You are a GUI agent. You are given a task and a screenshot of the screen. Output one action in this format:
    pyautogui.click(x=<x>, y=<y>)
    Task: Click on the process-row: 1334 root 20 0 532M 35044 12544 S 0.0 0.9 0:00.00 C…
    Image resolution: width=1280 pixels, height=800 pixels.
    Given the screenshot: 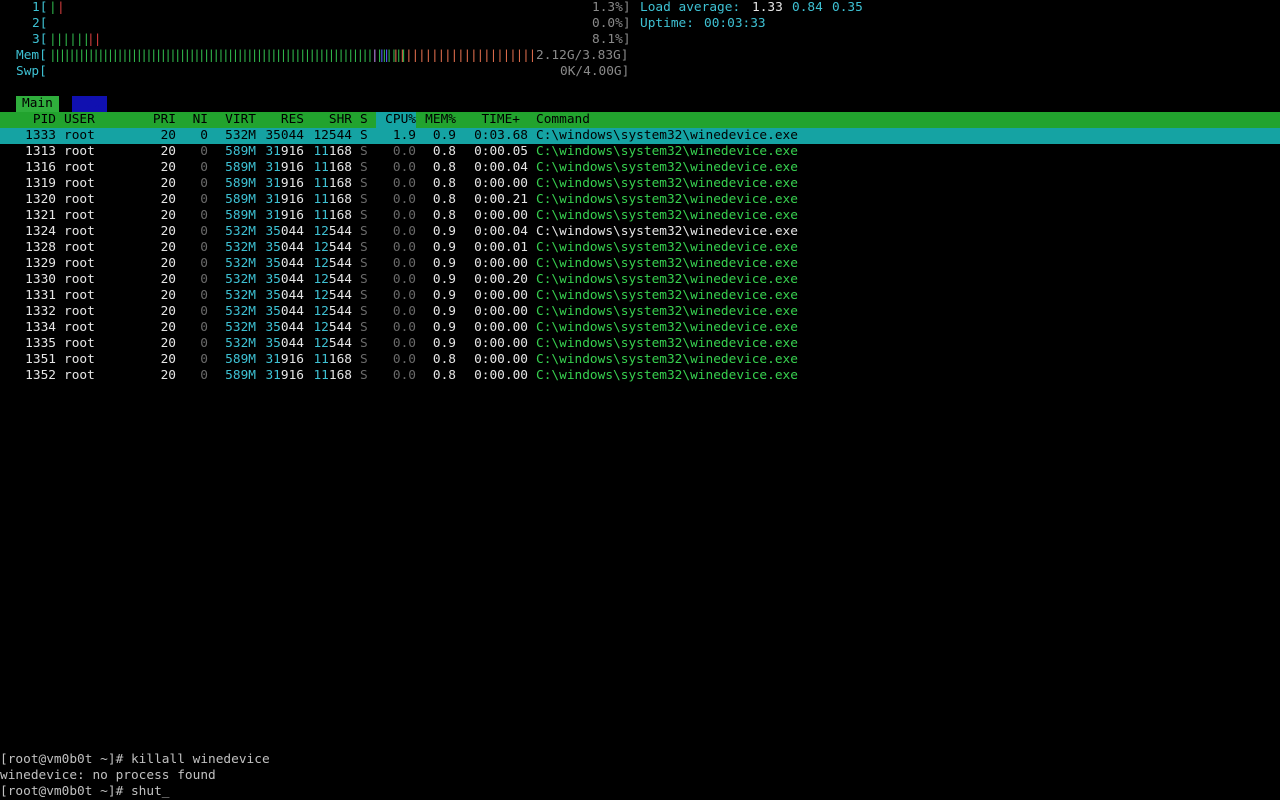 What is the action you would take?
    pyautogui.click(x=640, y=328)
    